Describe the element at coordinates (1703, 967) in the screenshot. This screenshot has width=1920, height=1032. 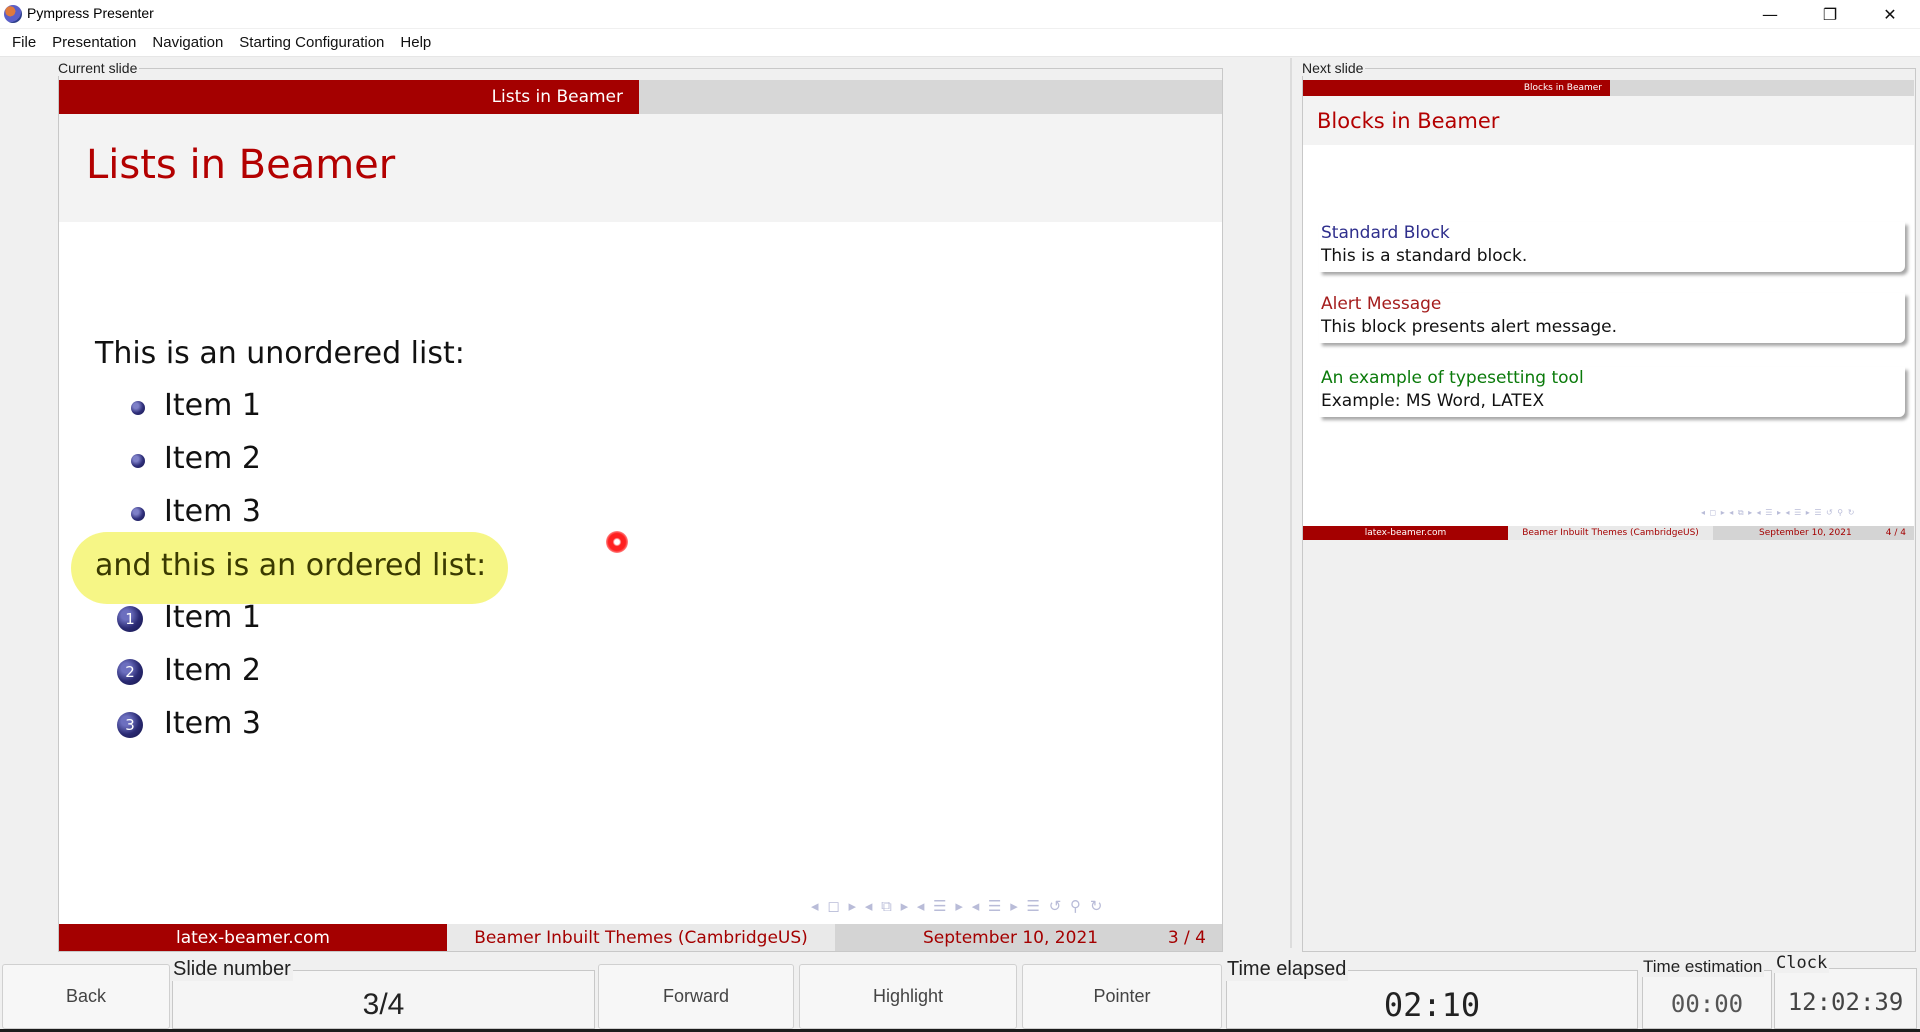
I see `time-estimation-label: Time estimation` at that location.